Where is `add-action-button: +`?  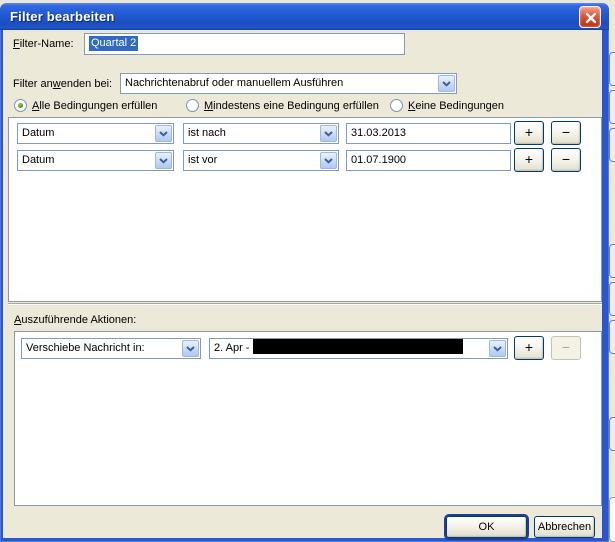
add-action-button: + is located at coordinates (529, 348).